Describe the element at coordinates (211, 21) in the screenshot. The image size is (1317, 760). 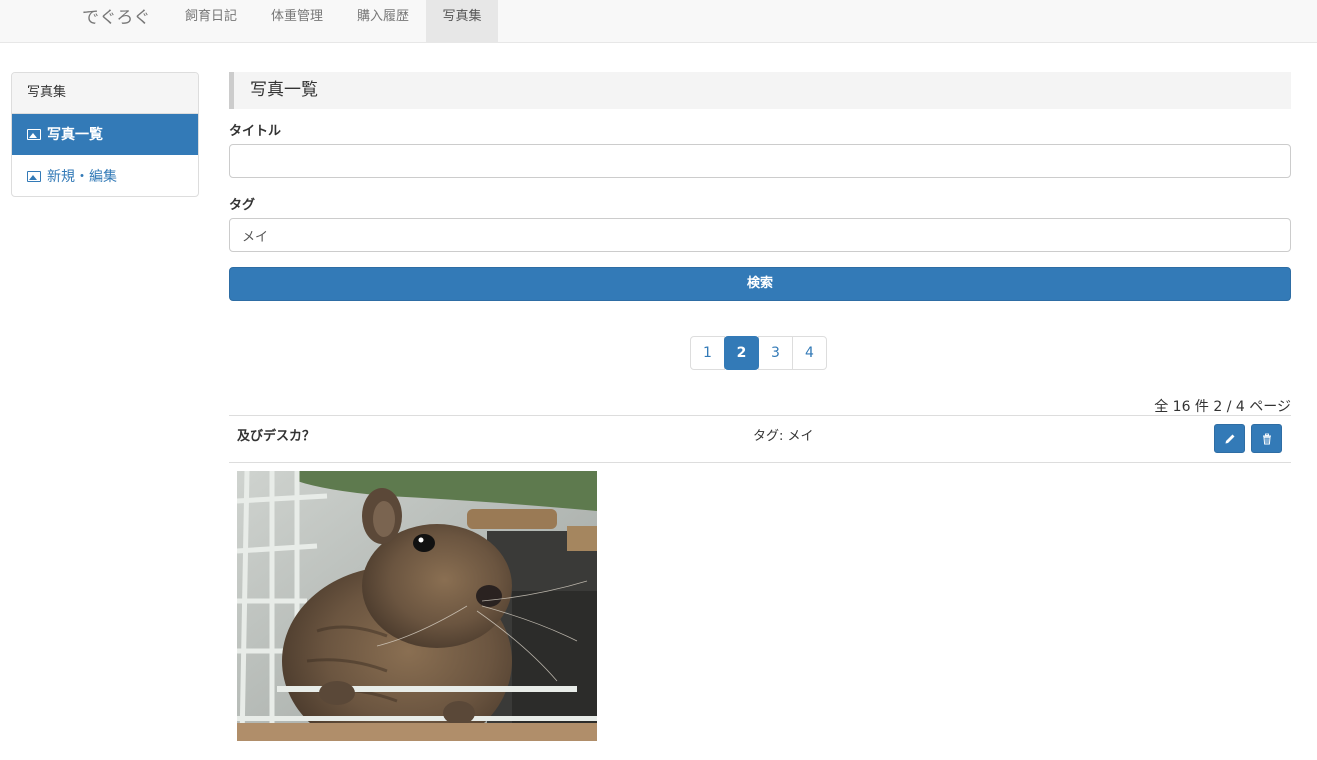
I see `nav-item-diary: 飼育日記` at that location.